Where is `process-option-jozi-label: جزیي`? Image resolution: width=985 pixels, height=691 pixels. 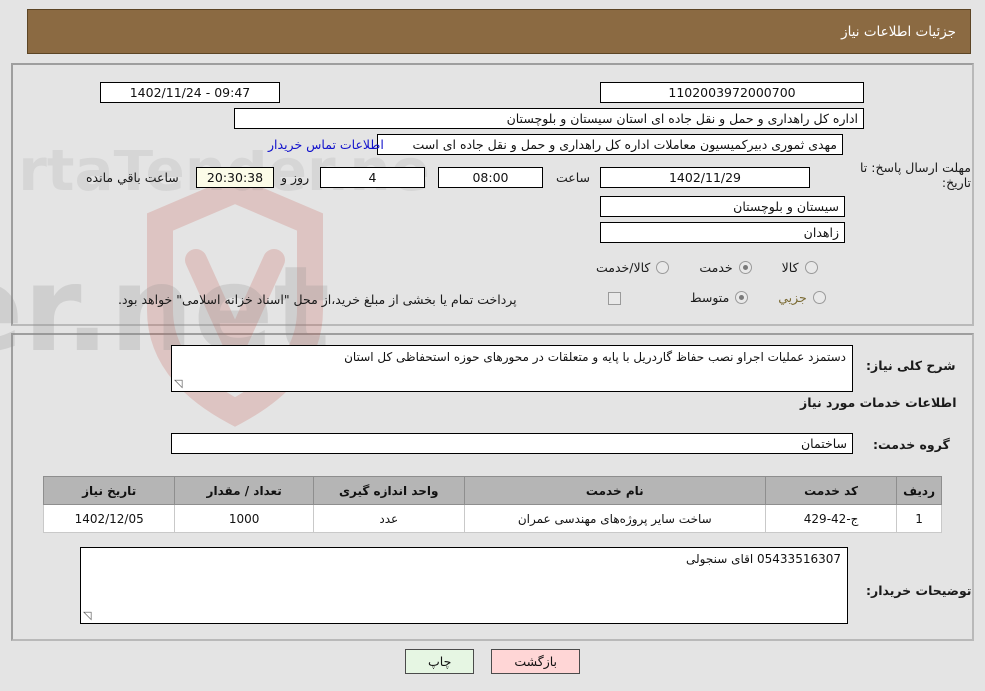 process-option-jozi-label: جزیي is located at coordinates (792, 297).